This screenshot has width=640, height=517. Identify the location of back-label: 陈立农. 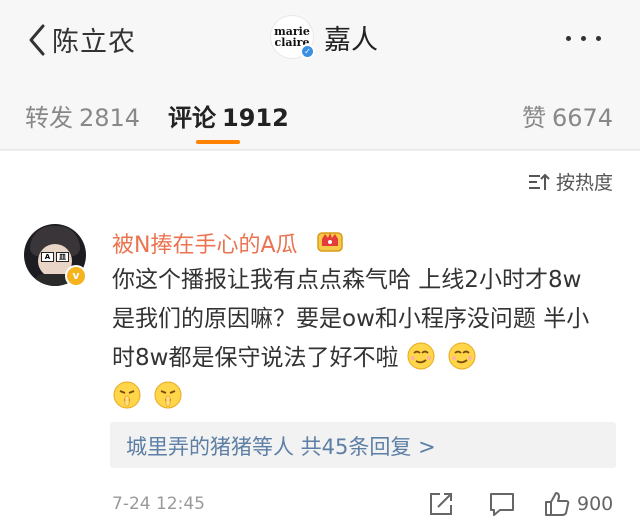
(94, 42).